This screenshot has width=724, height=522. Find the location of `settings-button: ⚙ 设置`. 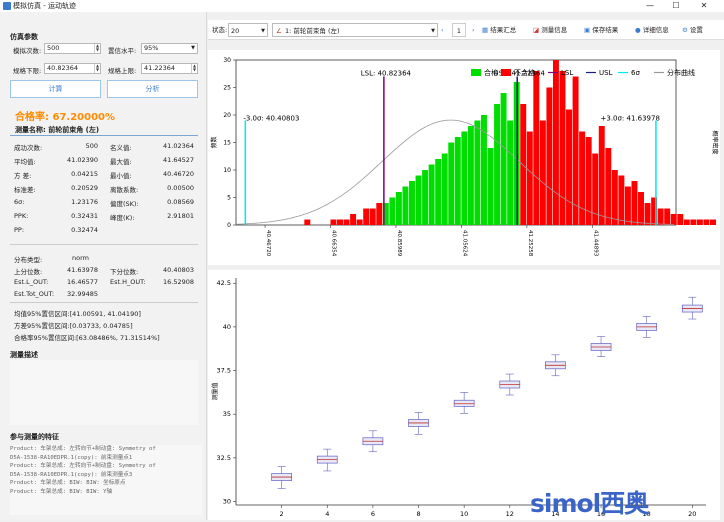

settings-button: ⚙ 设置 is located at coordinates (692, 30).